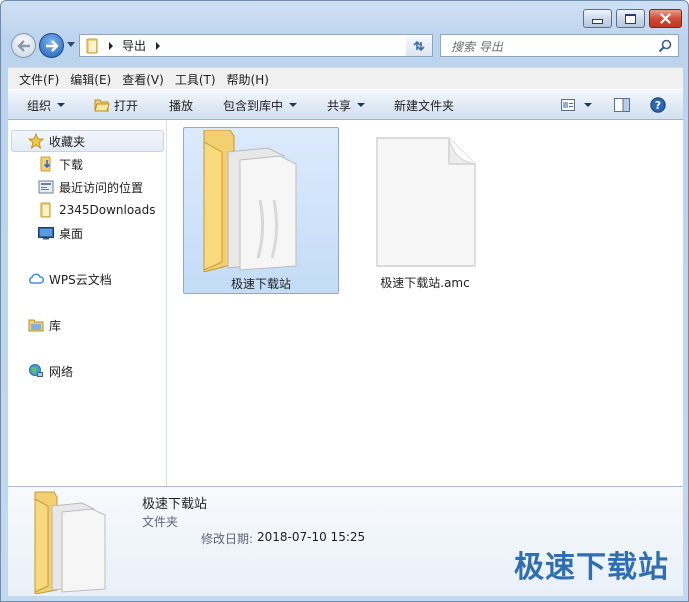 This screenshot has height=602, width=689. I want to click on details-type: 文件夹, so click(160, 522).